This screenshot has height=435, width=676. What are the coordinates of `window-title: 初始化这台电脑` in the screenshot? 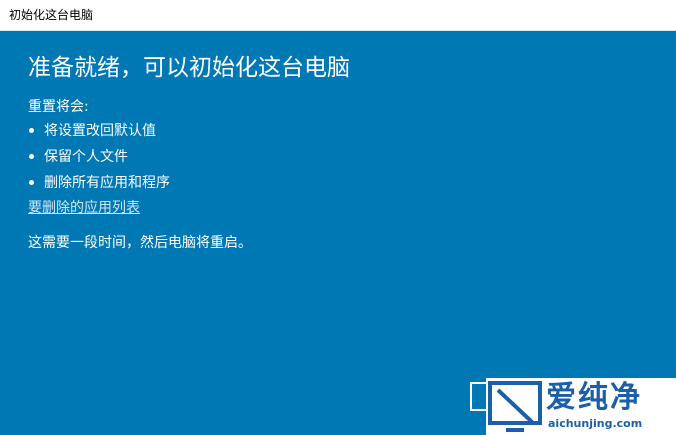 It's located at (51, 15).